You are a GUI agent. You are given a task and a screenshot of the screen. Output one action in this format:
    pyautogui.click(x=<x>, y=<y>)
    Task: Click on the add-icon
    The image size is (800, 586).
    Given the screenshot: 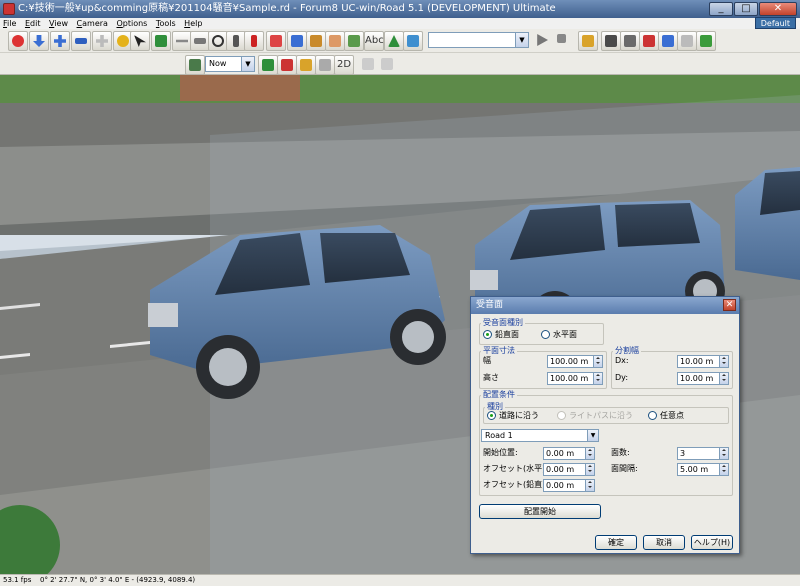 What is the action you would take?
    pyautogui.click(x=706, y=41)
    